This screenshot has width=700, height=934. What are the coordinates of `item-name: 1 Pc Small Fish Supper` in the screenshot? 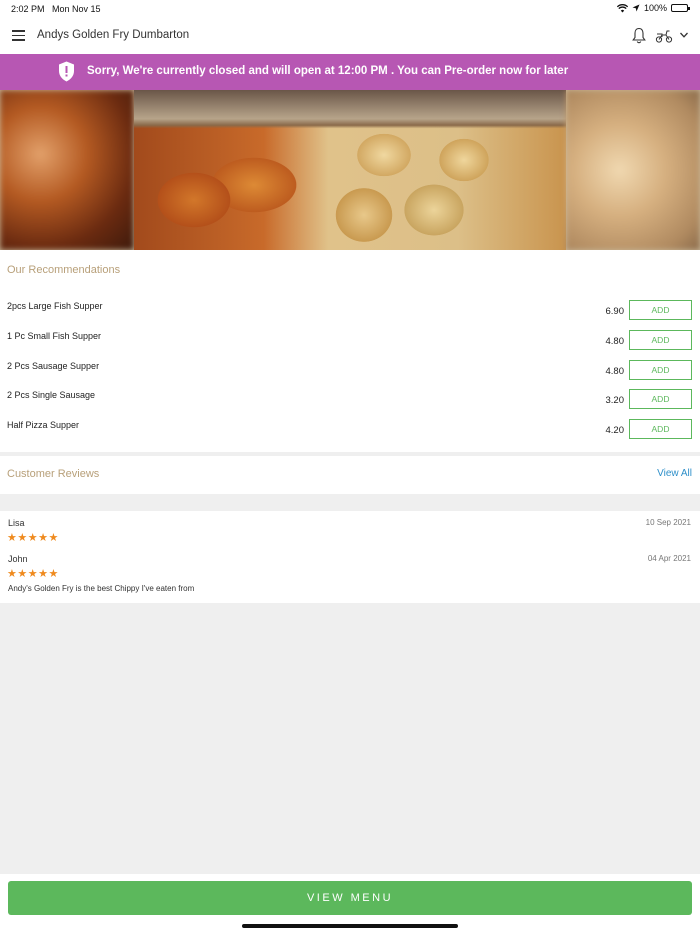 It's located at (54, 336).